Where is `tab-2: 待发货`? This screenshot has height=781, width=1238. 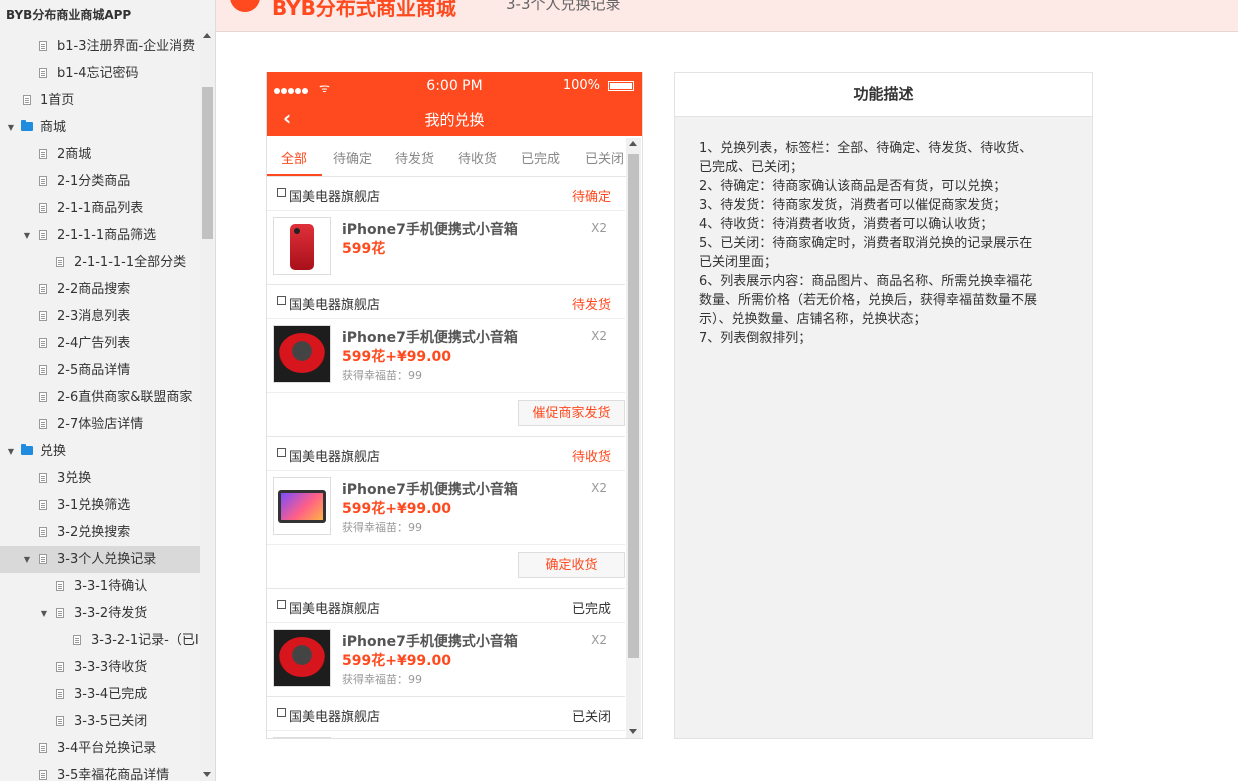
tab-2: 待发货 is located at coordinates (414, 157).